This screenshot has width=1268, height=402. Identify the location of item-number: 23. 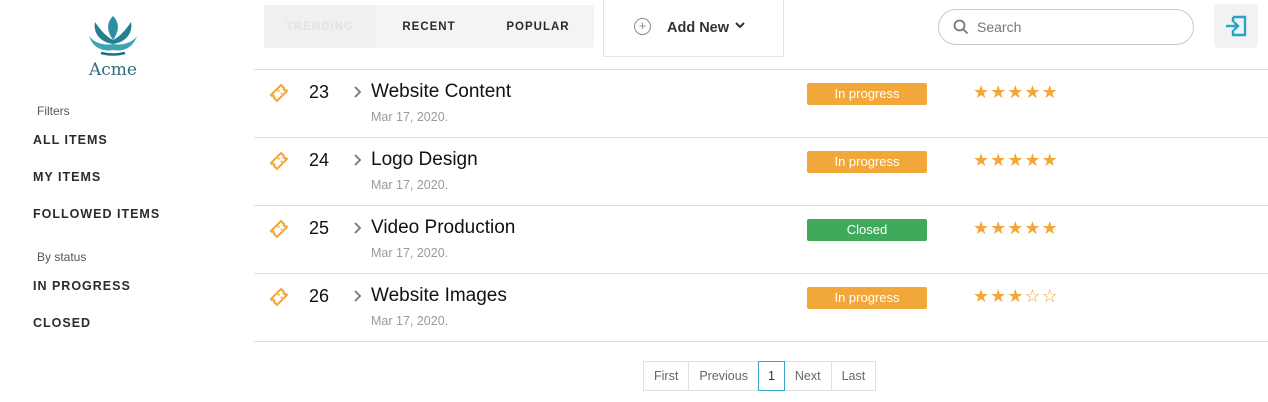
(319, 92).